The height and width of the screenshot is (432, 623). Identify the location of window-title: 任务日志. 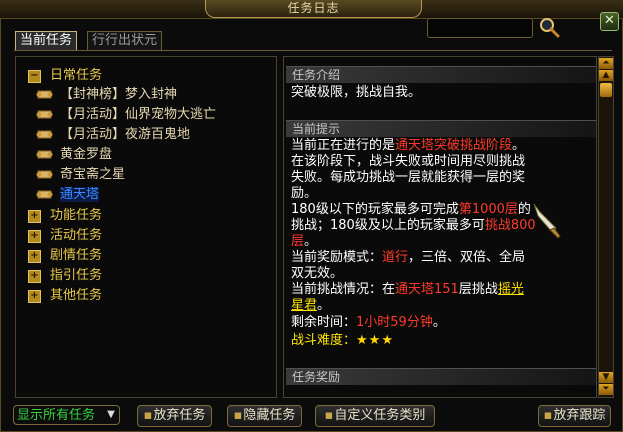
(313, 9).